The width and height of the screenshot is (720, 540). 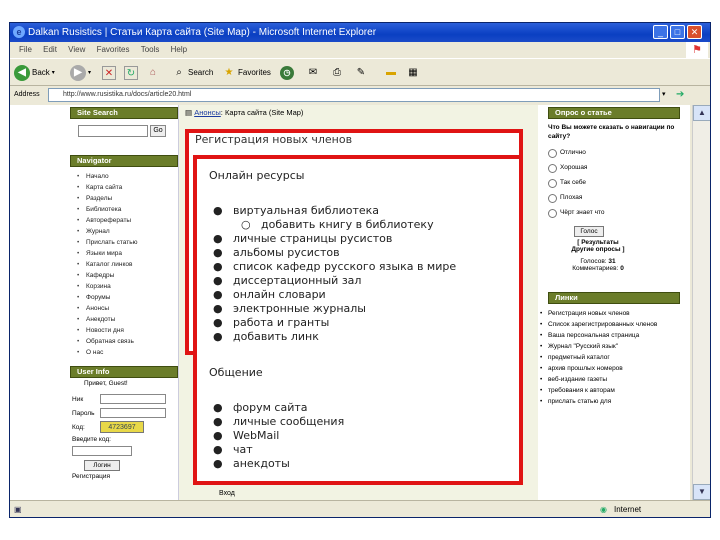 I want to click on nav-item: Библиотека, so click(x=124, y=209).